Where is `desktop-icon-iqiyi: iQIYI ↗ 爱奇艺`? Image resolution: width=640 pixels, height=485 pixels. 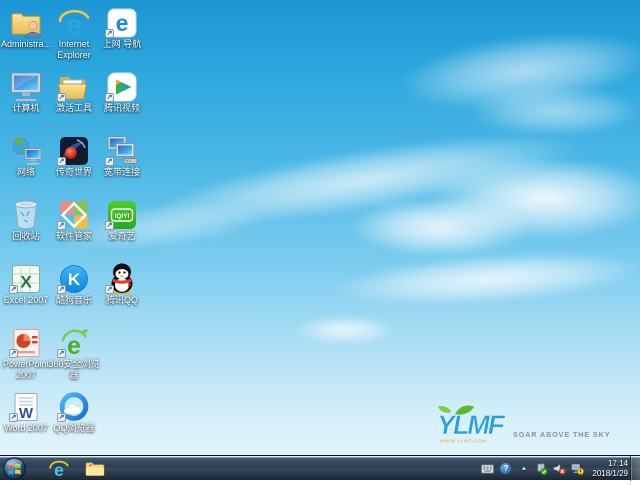
desktop-icon-iqiyi: iQIYI ↗ 爱奇艺 is located at coordinates (122, 220).